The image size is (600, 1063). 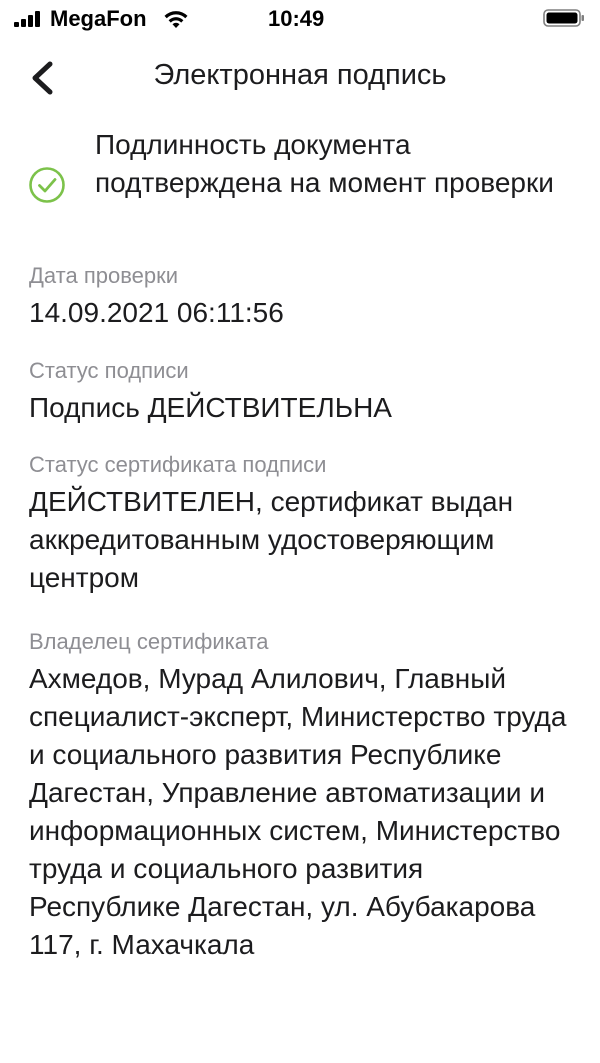 What do you see at coordinates (563, 18) in the screenshot?
I see `battery-icon` at bounding box center [563, 18].